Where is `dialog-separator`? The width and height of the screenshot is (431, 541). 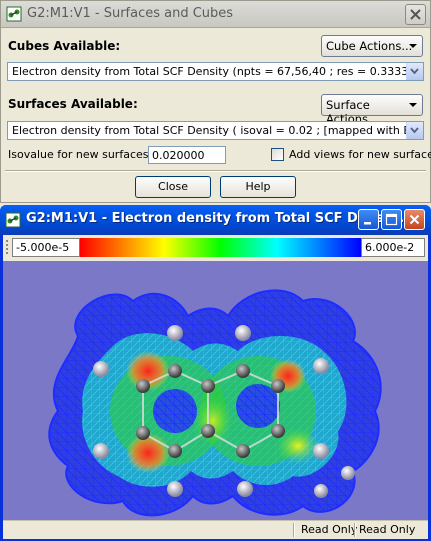
dialog-separator is located at coordinates (215, 171).